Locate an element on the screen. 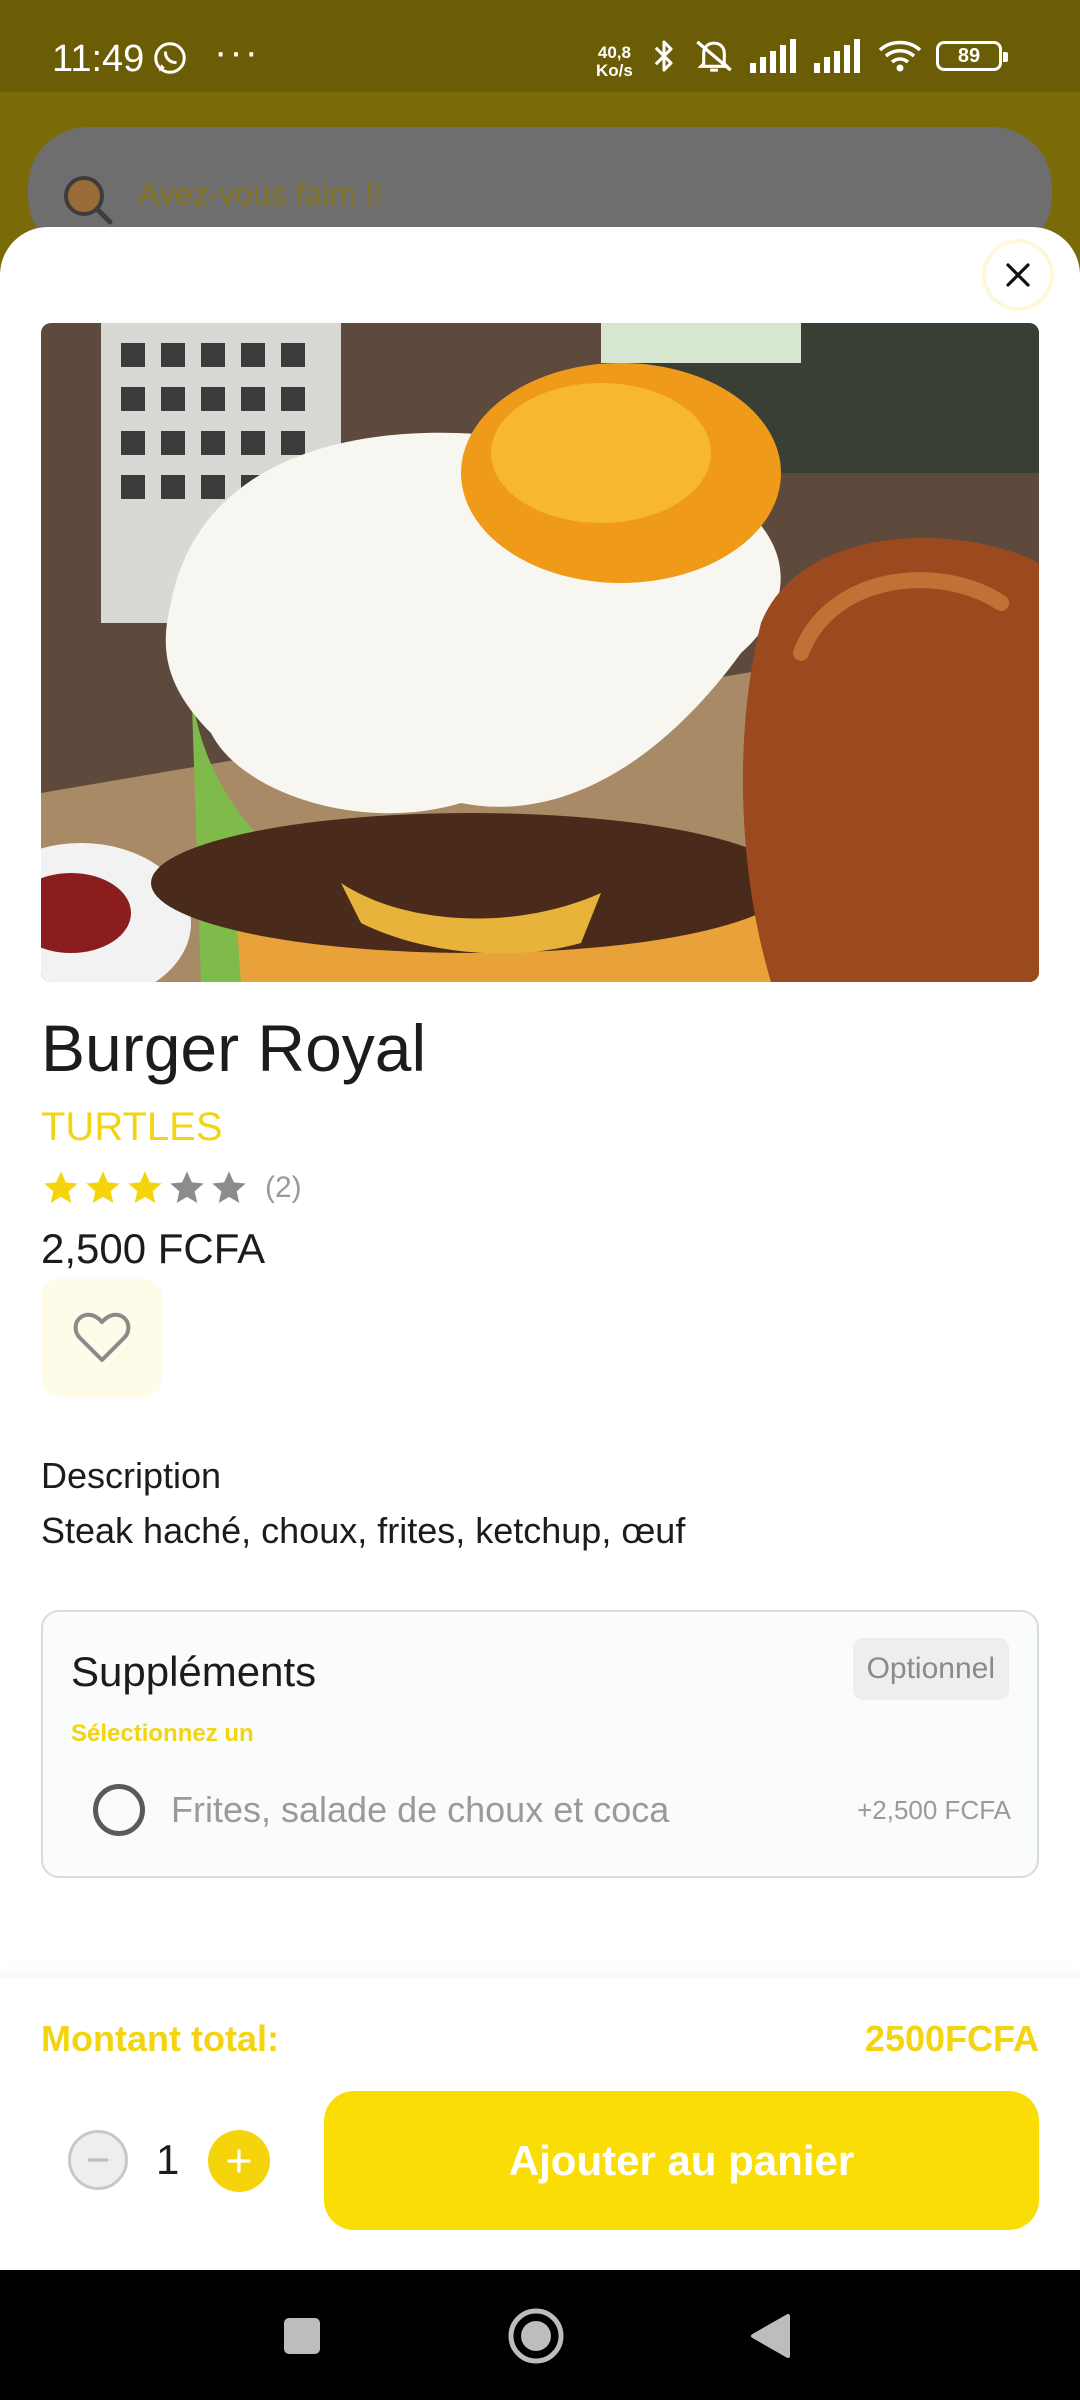  back-button is located at coordinates (770, 2336).